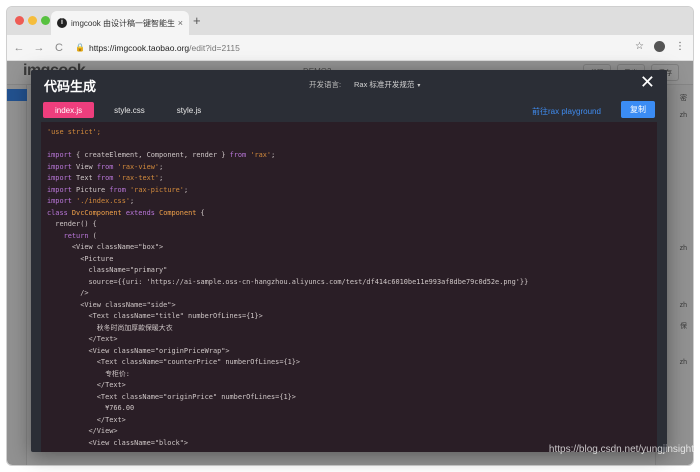  What do you see at coordinates (90, 189) in the screenshot?
I see `code-token: Picture` at bounding box center [90, 189].